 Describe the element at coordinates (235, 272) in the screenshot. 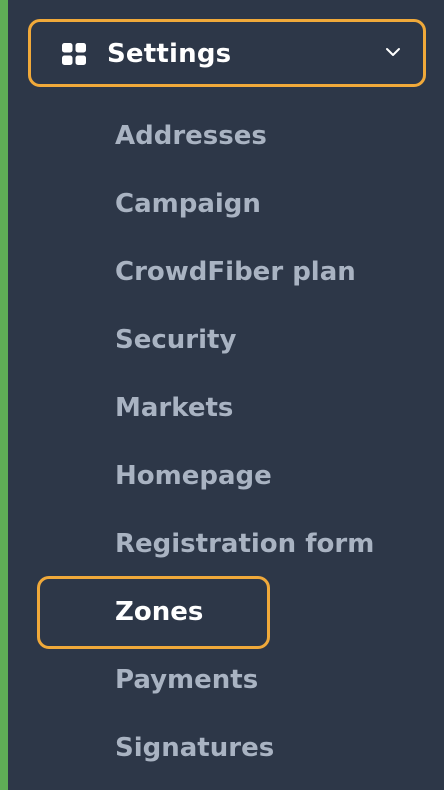

I see `sidebar-item-crowdfiber-plan: CrowdFiber plan` at that location.